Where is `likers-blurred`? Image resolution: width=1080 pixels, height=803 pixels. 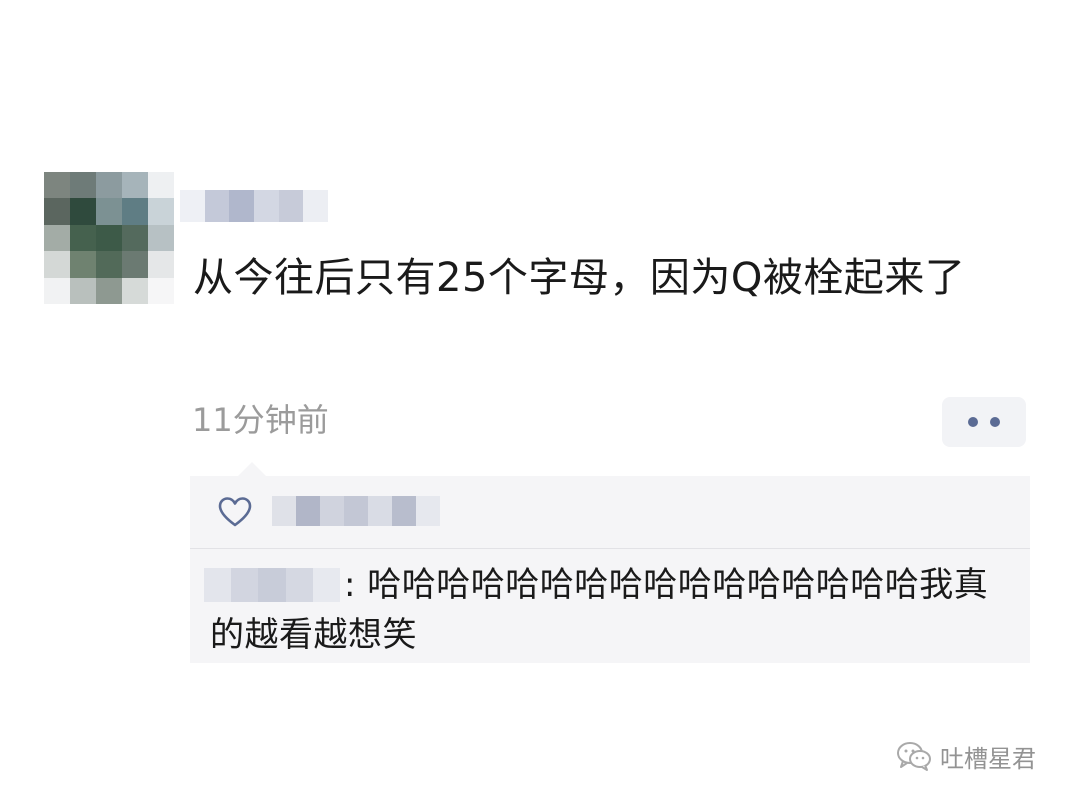
likers-blurred is located at coordinates (356, 511).